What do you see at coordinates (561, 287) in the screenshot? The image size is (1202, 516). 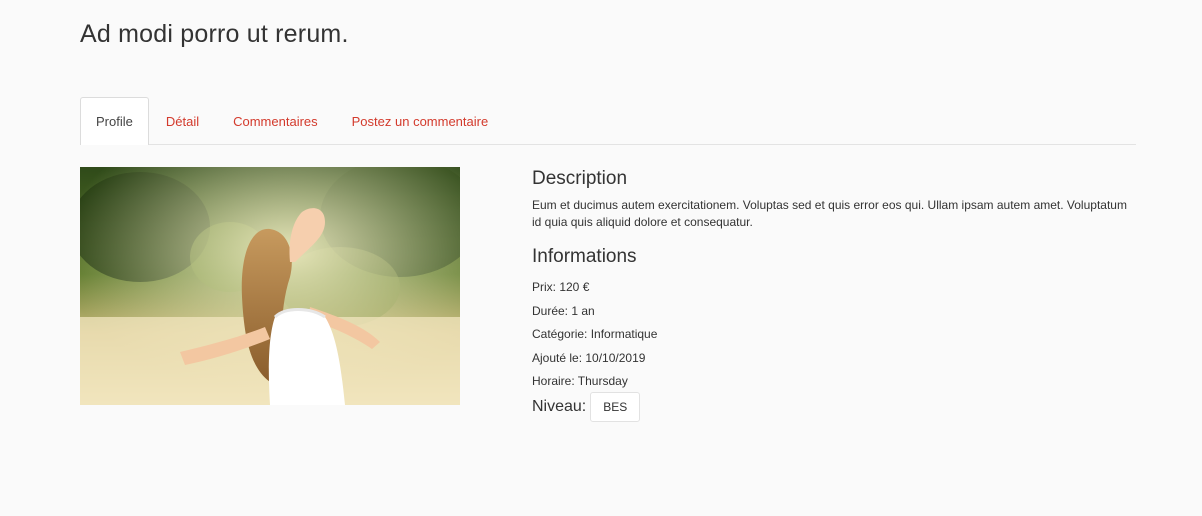 I see `price-row: Prix: 120 €` at bounding box center [561, 287].